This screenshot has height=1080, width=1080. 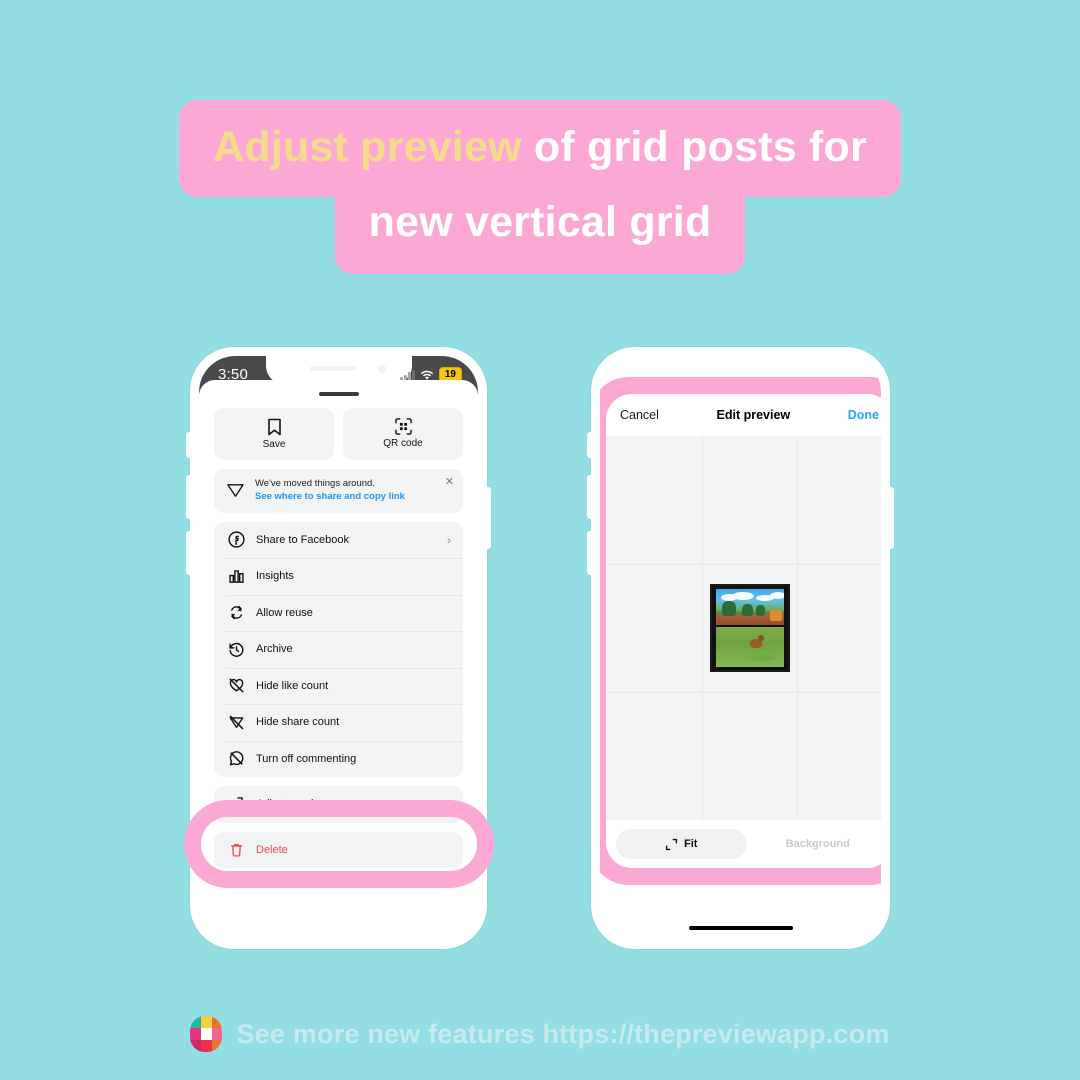 I want to click on menu-label: Hide share count, so click(x=298, y=722).